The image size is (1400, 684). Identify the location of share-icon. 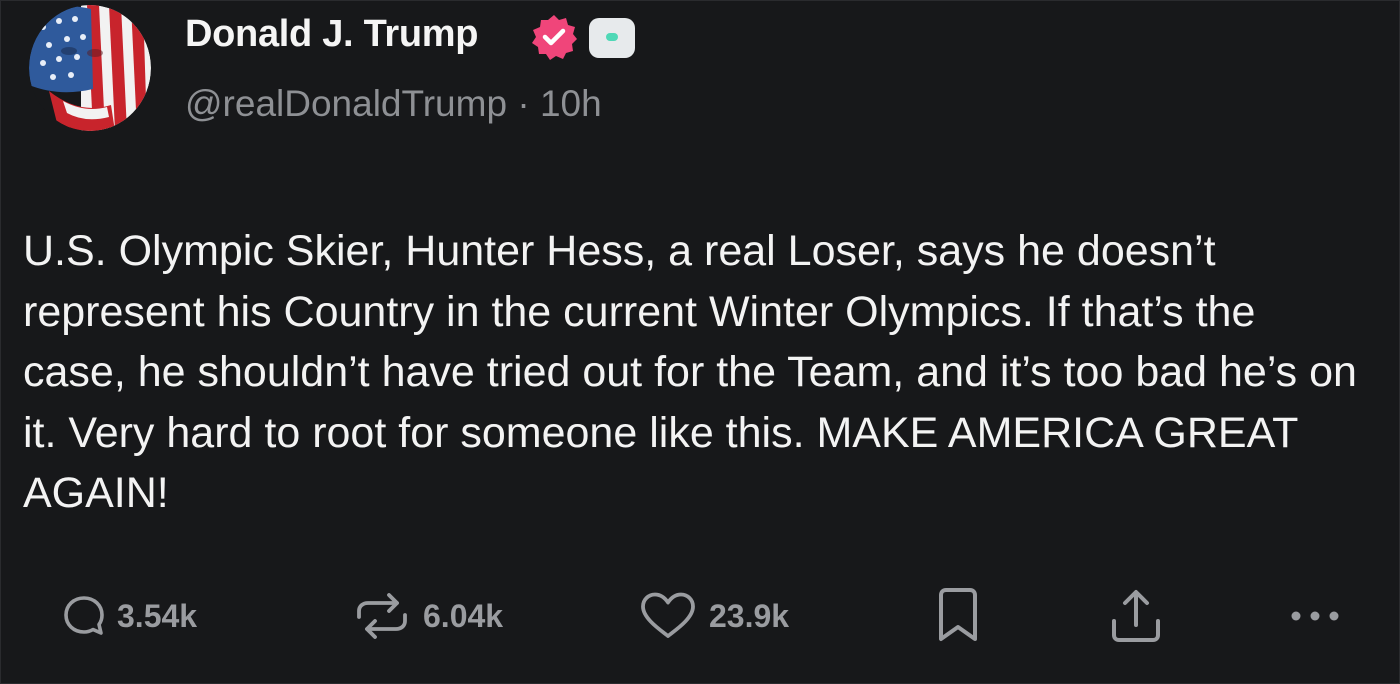
(1136, 616).